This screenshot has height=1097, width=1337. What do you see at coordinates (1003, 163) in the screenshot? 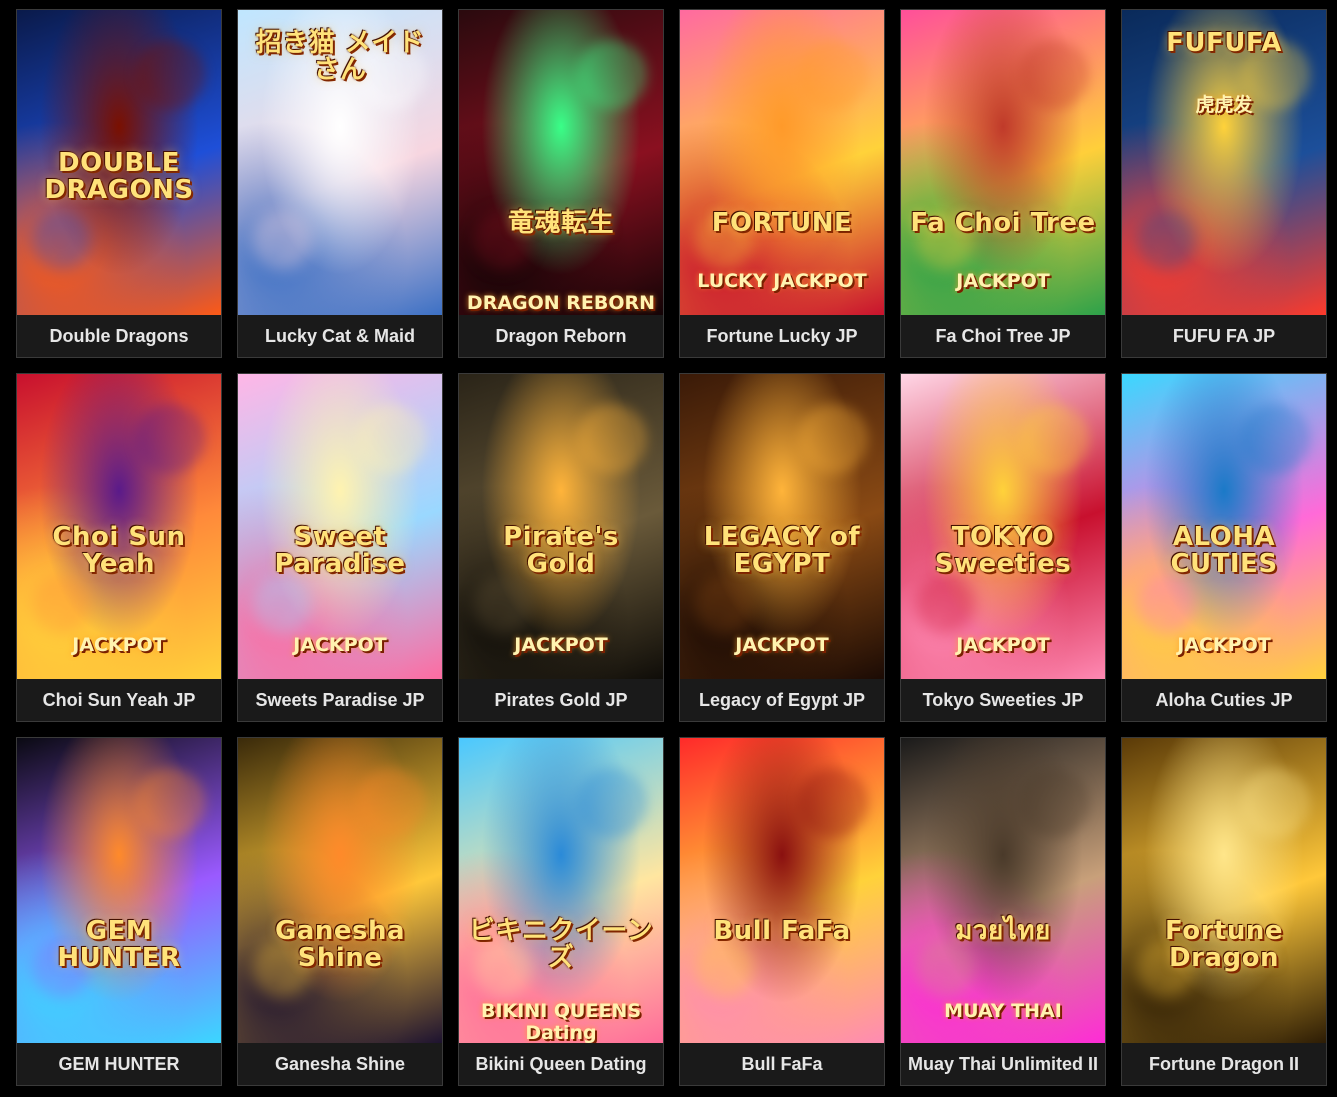
I see `game-thumbnail: Fa Choi Tree JACKPOT` at bounding box center [1003, 163].